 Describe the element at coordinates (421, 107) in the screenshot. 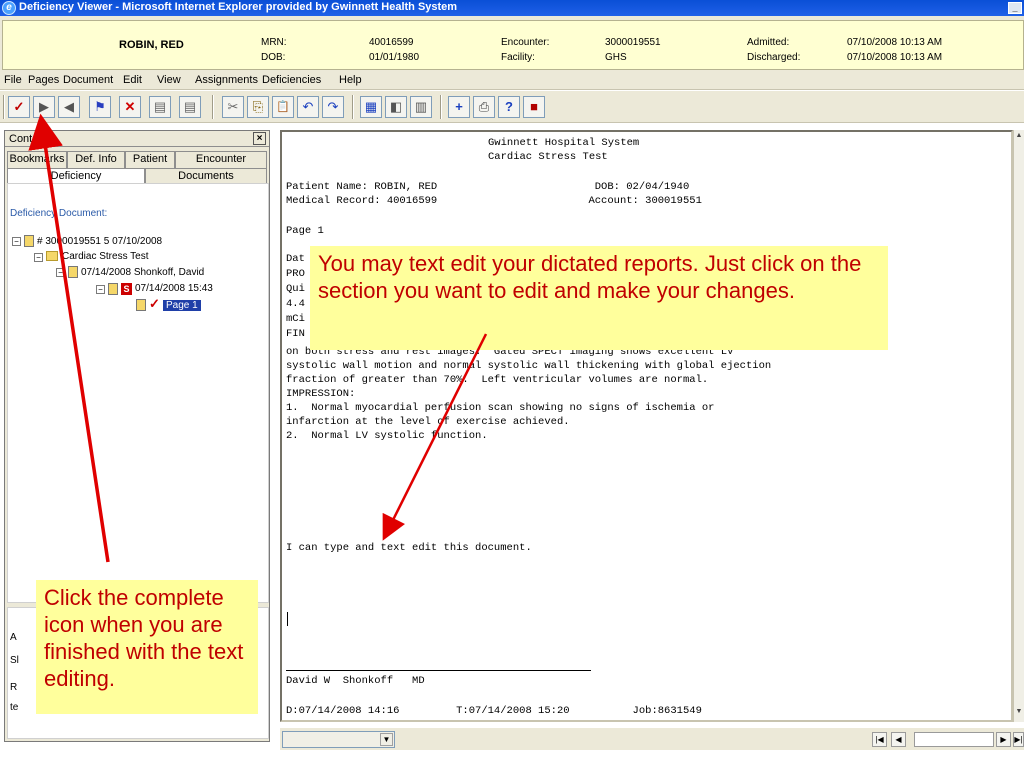

I see `view-columns-icon: ▥` at that location.